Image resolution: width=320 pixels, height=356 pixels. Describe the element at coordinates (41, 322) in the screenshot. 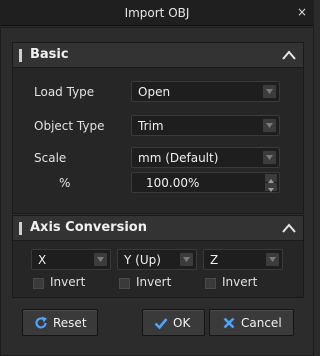

I see `refresh-icon` at that location.